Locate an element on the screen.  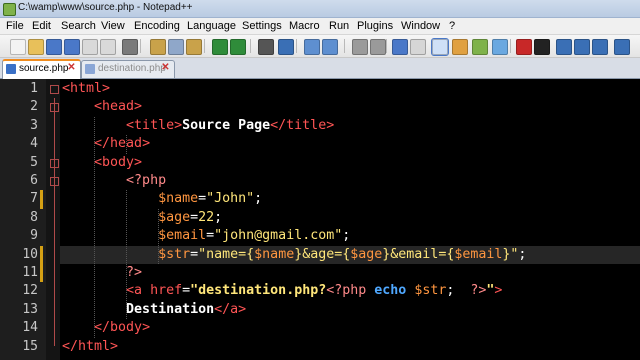
code-line: <title>Source Page</title> is located at coordinates (350, 126).